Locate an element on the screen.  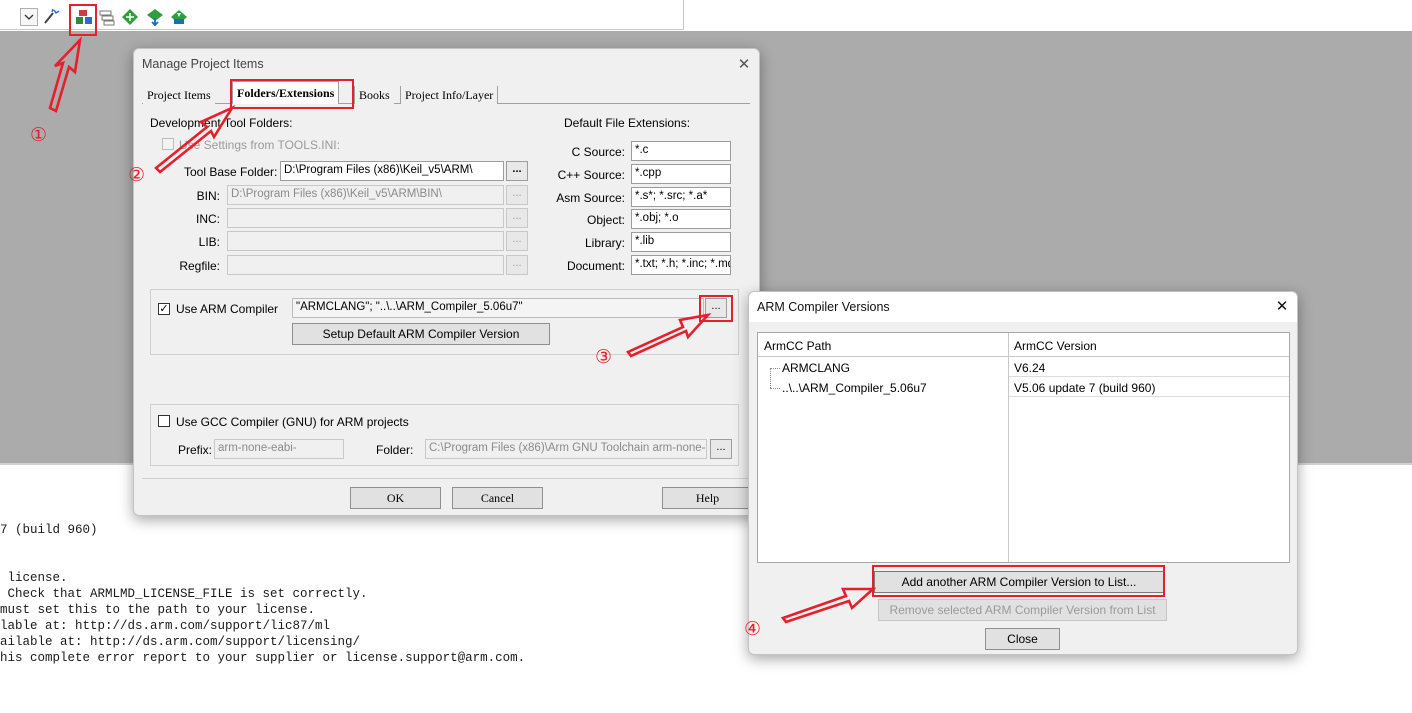
arrow-step1 is located at coordinates (65, 74).